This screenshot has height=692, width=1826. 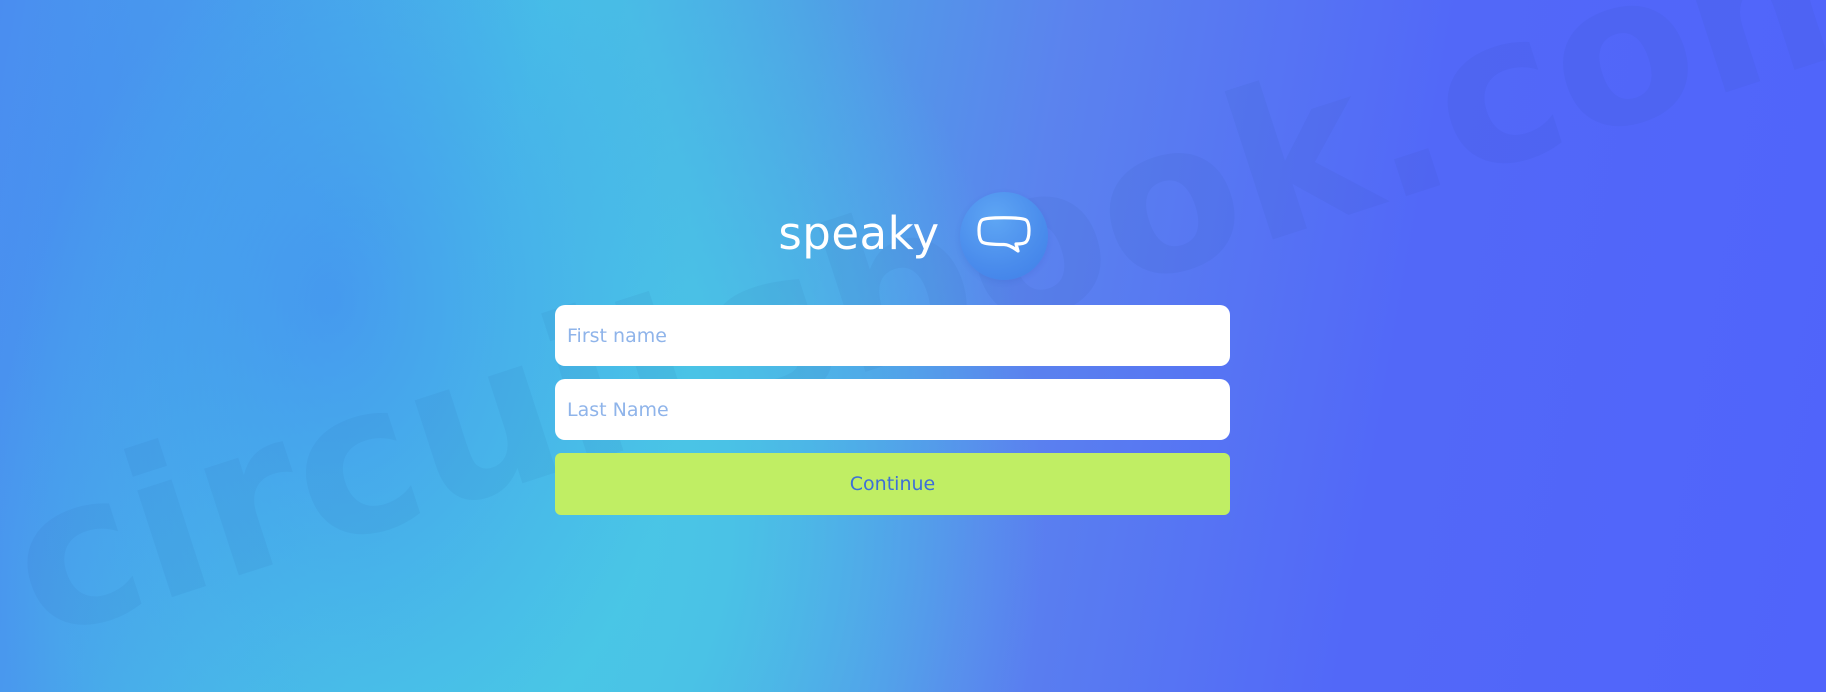 I want to click on brand-header: speaky, so click(x=913, y=236).